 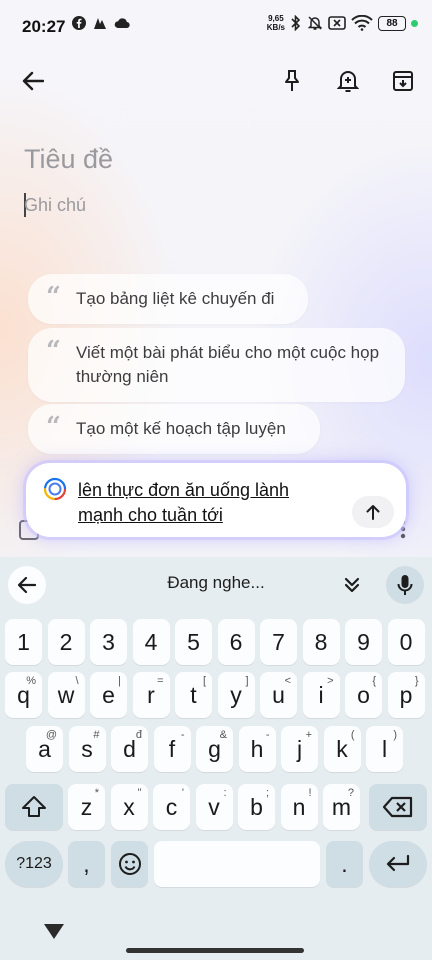 What do you see at coordinates (256, 807) in the screenshot?
I see `key-b: b;` at bounding box center [256, 807].